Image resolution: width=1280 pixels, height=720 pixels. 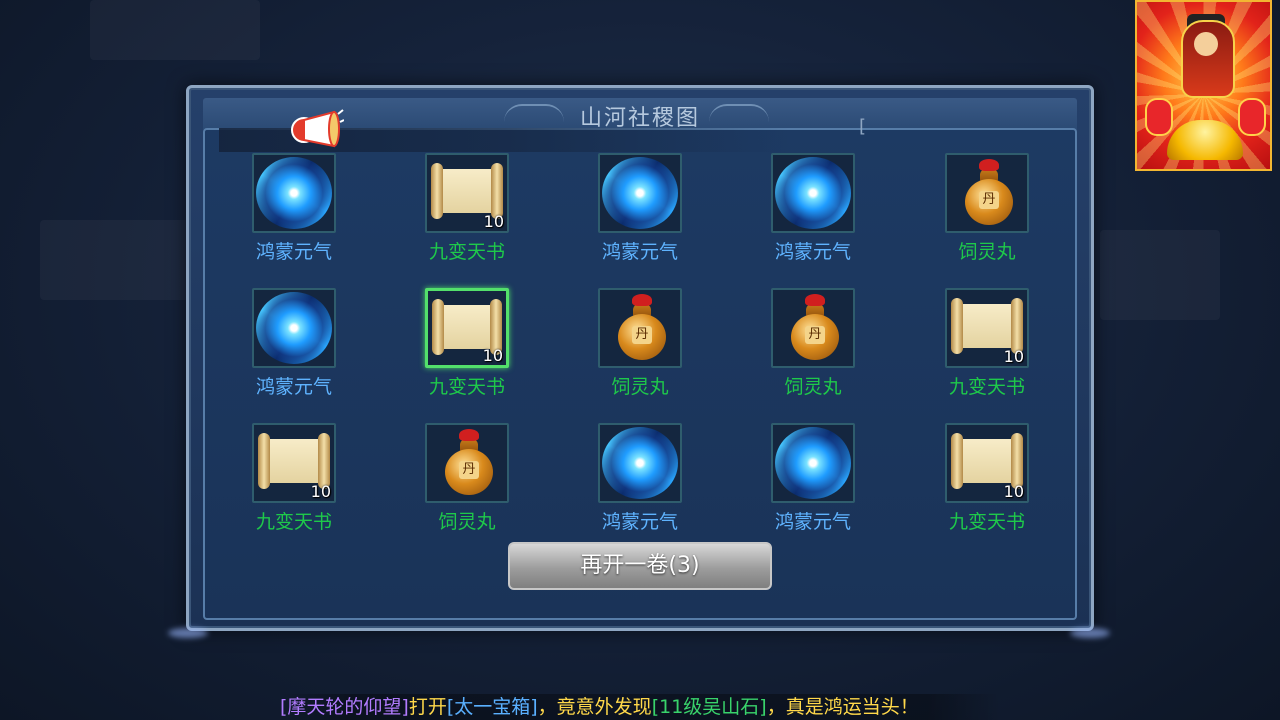 What do you see at coordinates (1252, 117) in the screenshot?
I see `fortune-child-right` at bounding box center [1252, 117].